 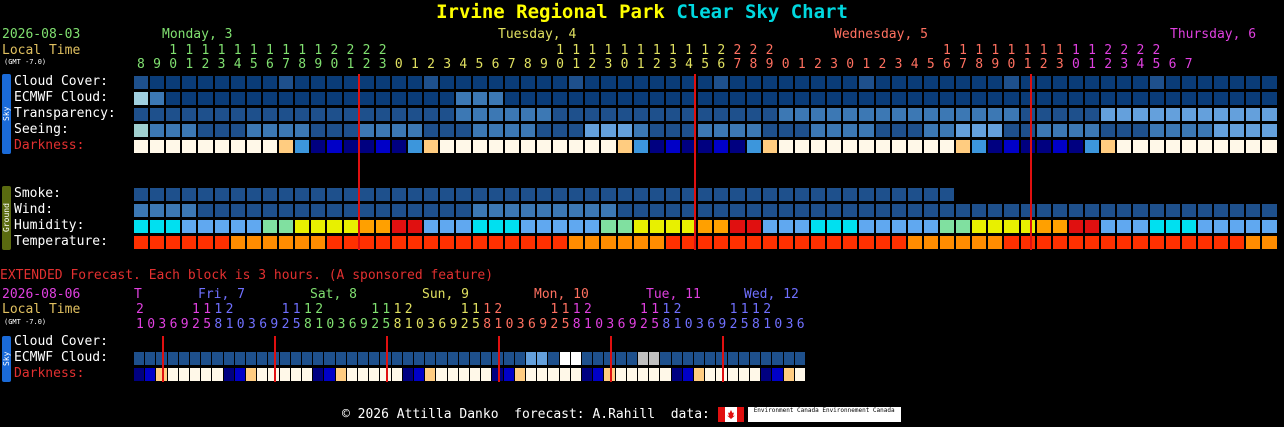 What do you see at coordinates (61, 341) in the screenshot?
I see `ext-row-label-0: Cloud Cover:` at bounding box center [61, 341].